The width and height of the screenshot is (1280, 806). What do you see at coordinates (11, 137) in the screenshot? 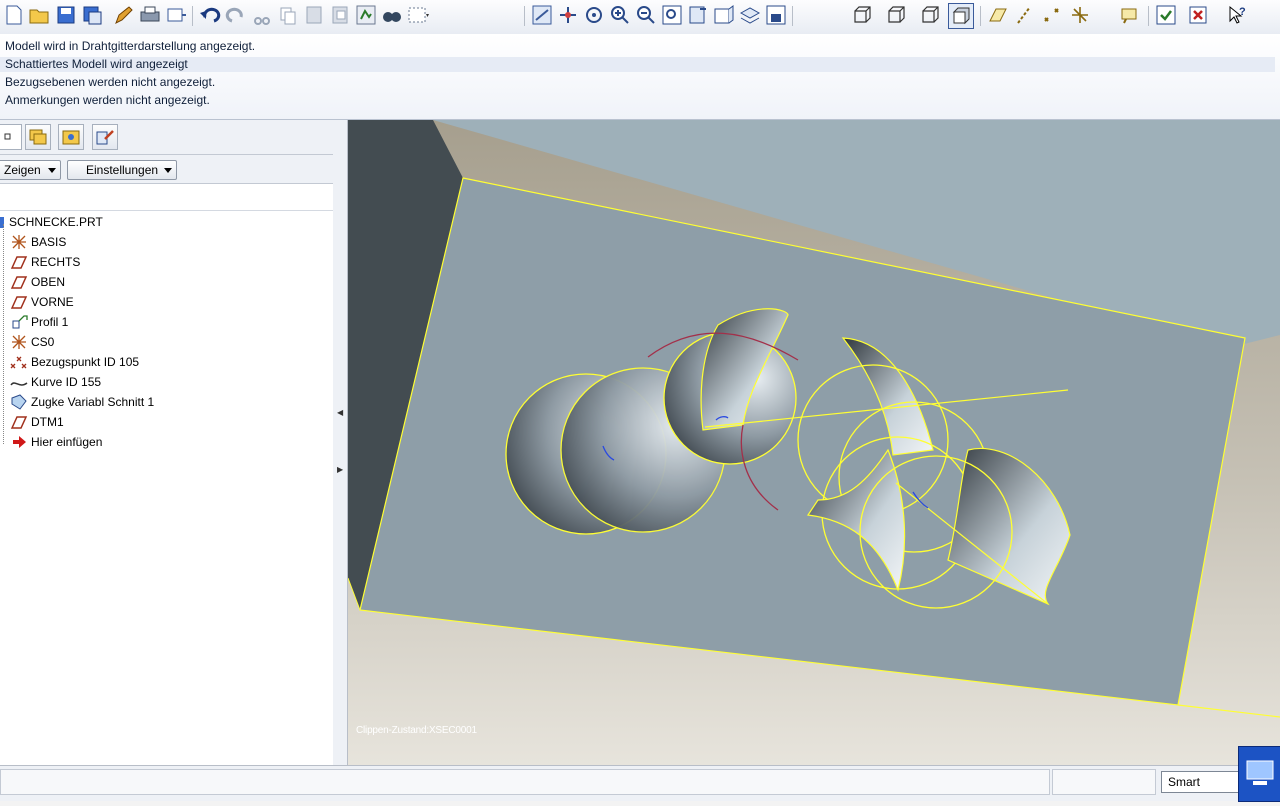
I see `tab-model-tree` at bounding box center [11, 137].